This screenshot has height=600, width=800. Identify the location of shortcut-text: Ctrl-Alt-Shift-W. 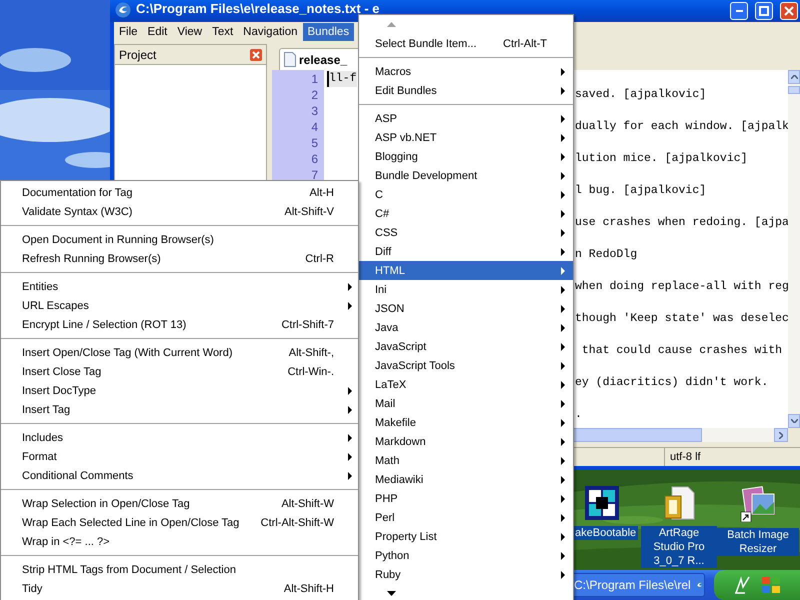
(297, 522).